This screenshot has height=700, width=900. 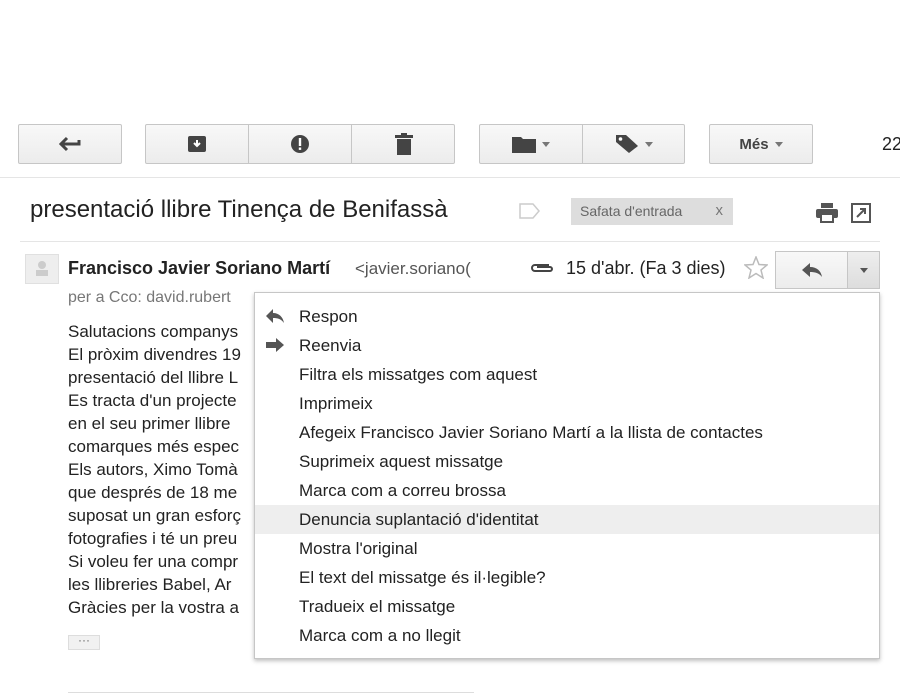 I want to click on menu-item-label: Respon, so click(x=328, y=316).